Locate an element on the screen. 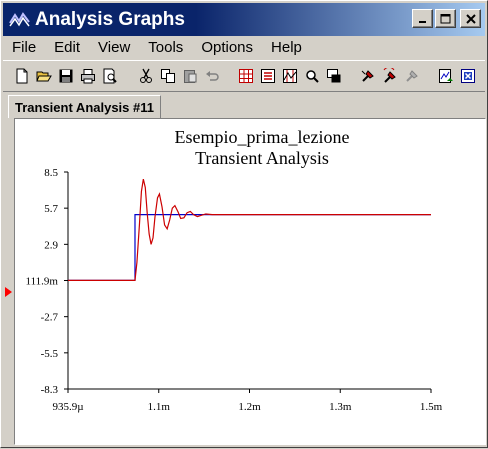  excel-export-button is located at coordinates (467, 75).